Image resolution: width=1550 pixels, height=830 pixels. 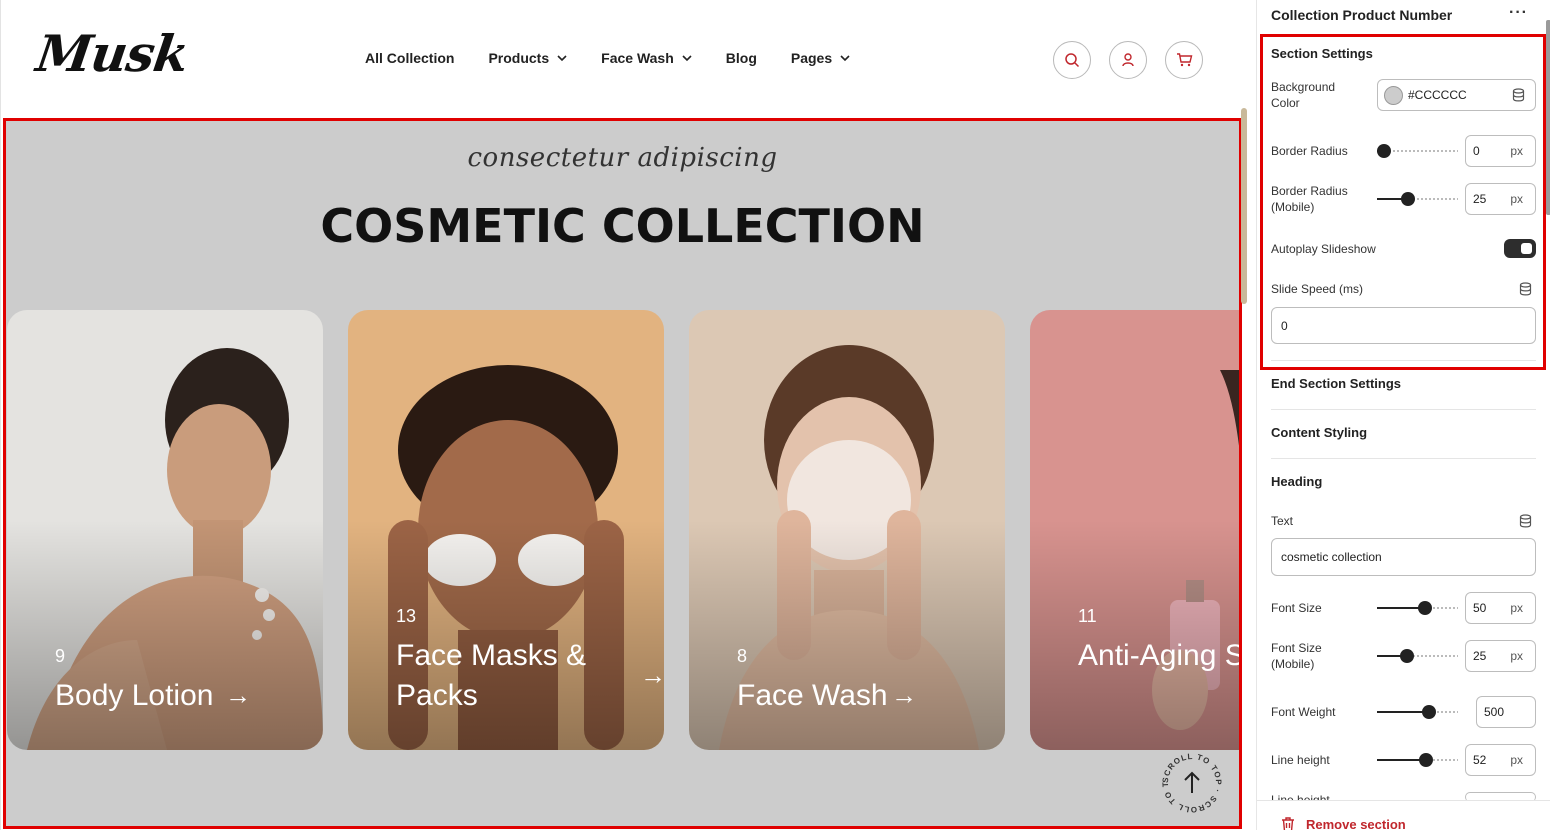 What do you see at coordinates (1480, 608) in the screenshot?
I see `input-value: 50` at bounding box center [1480, 608].